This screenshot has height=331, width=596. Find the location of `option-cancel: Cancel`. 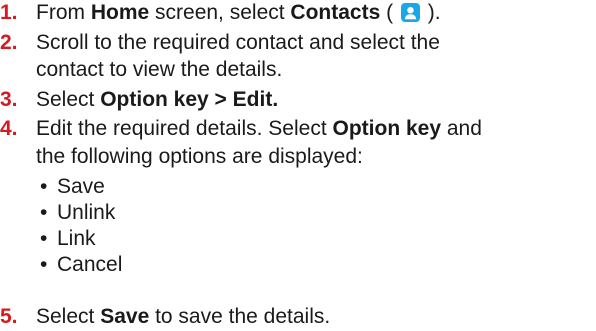

option-cancel: Cancel is located at coordinates (90, 264).